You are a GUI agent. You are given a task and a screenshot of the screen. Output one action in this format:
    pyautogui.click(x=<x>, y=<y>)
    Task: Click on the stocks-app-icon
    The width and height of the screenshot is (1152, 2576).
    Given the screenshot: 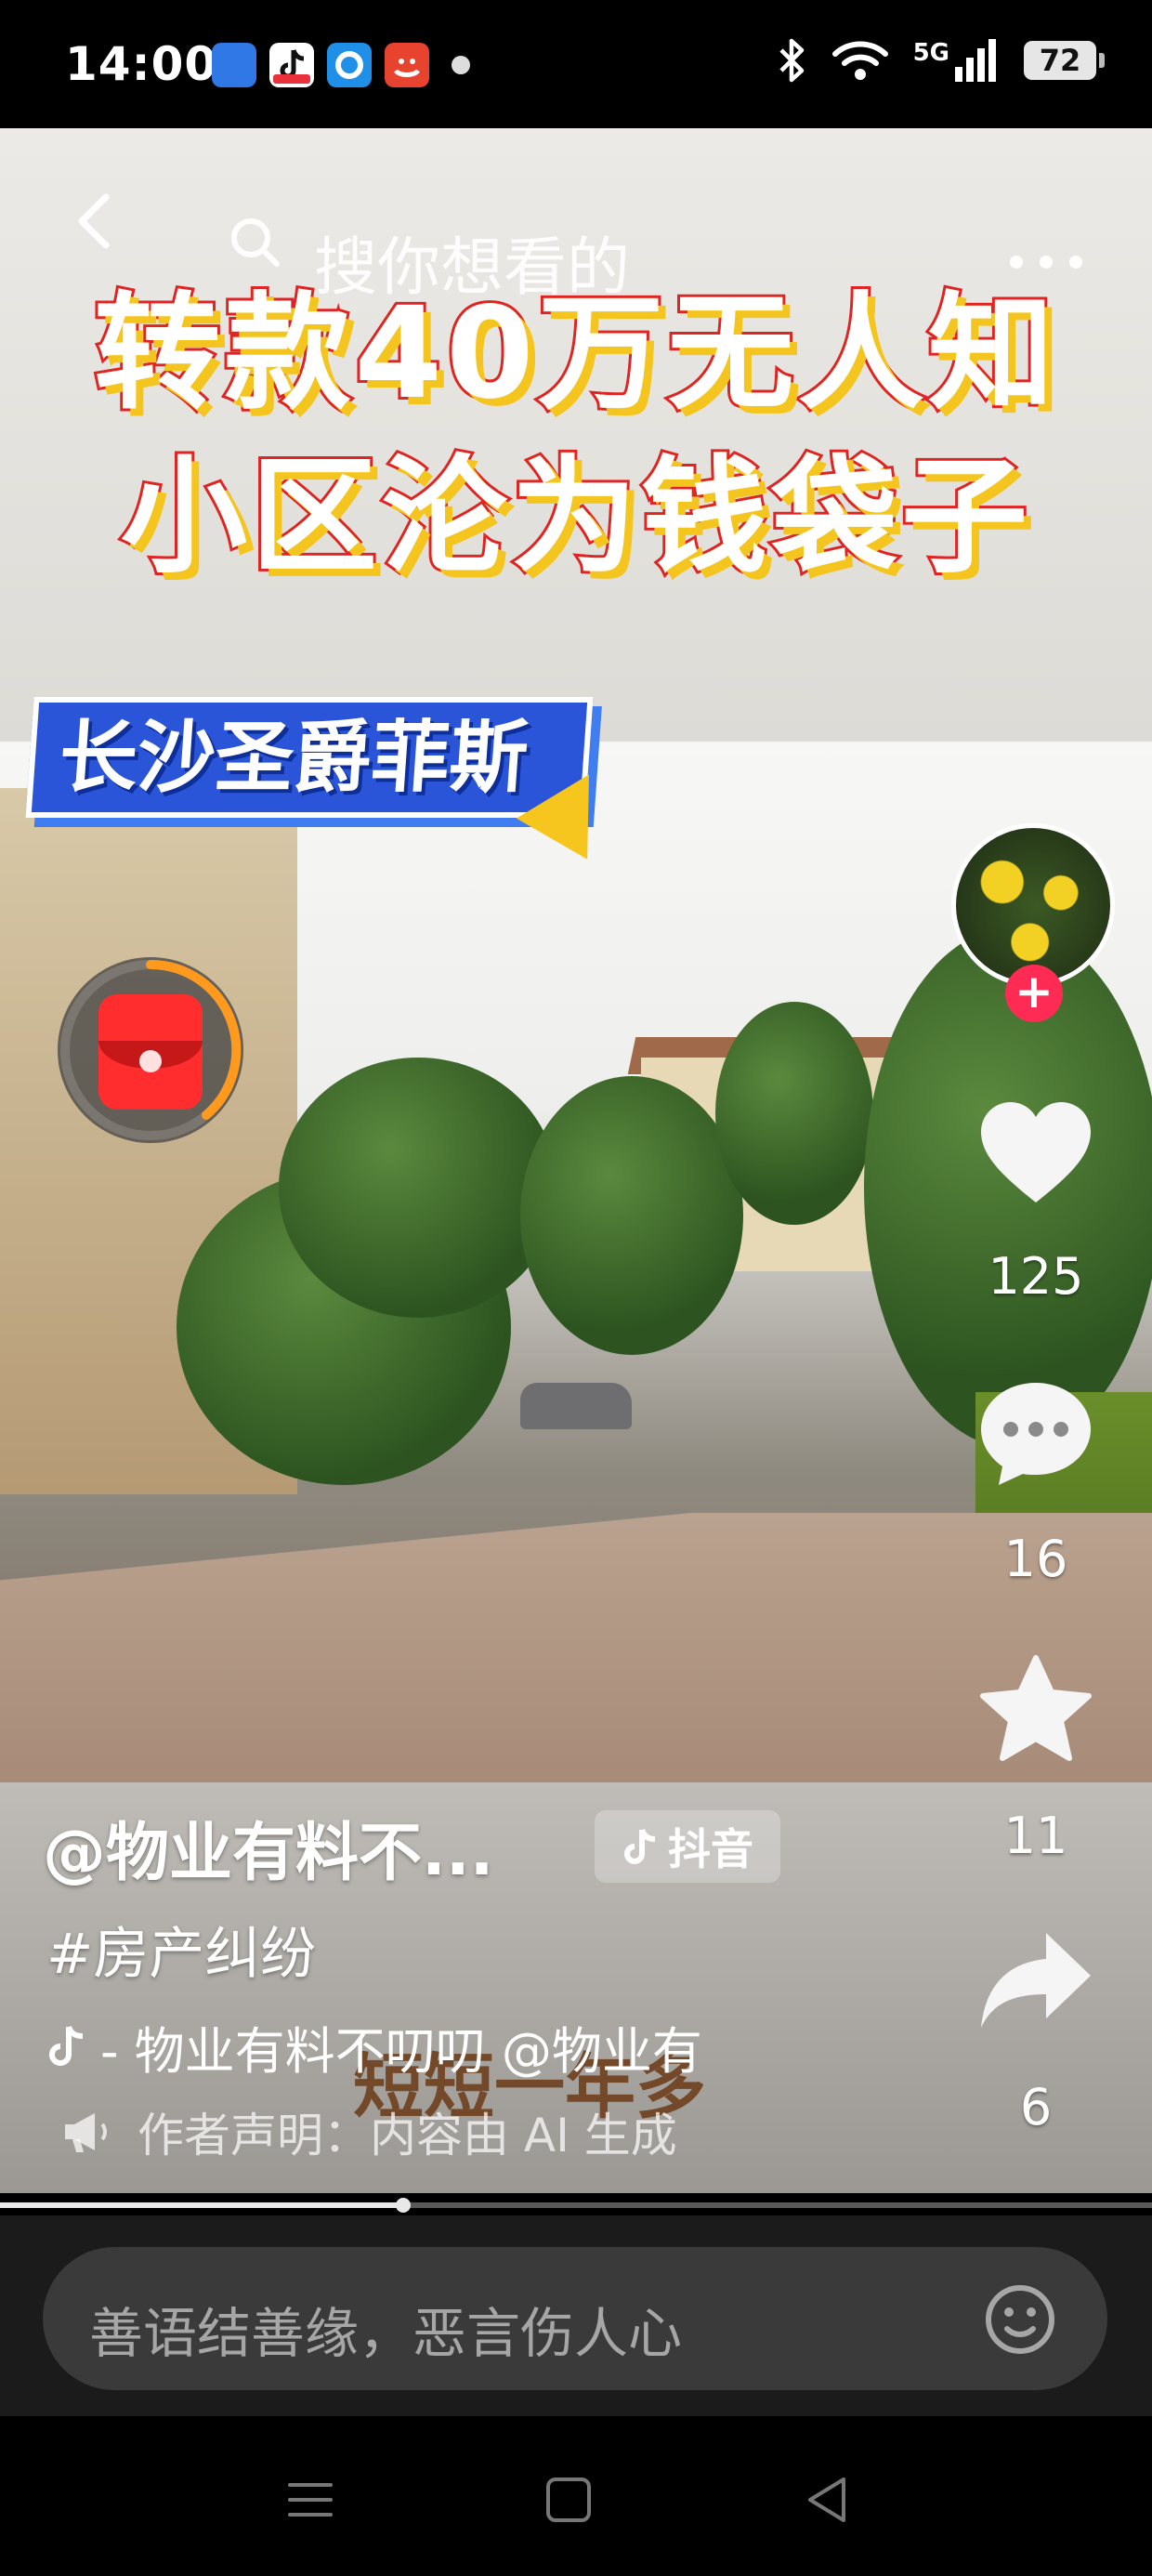 What is the action you would take?
    pyautogui.click(x=234, y=65)
    